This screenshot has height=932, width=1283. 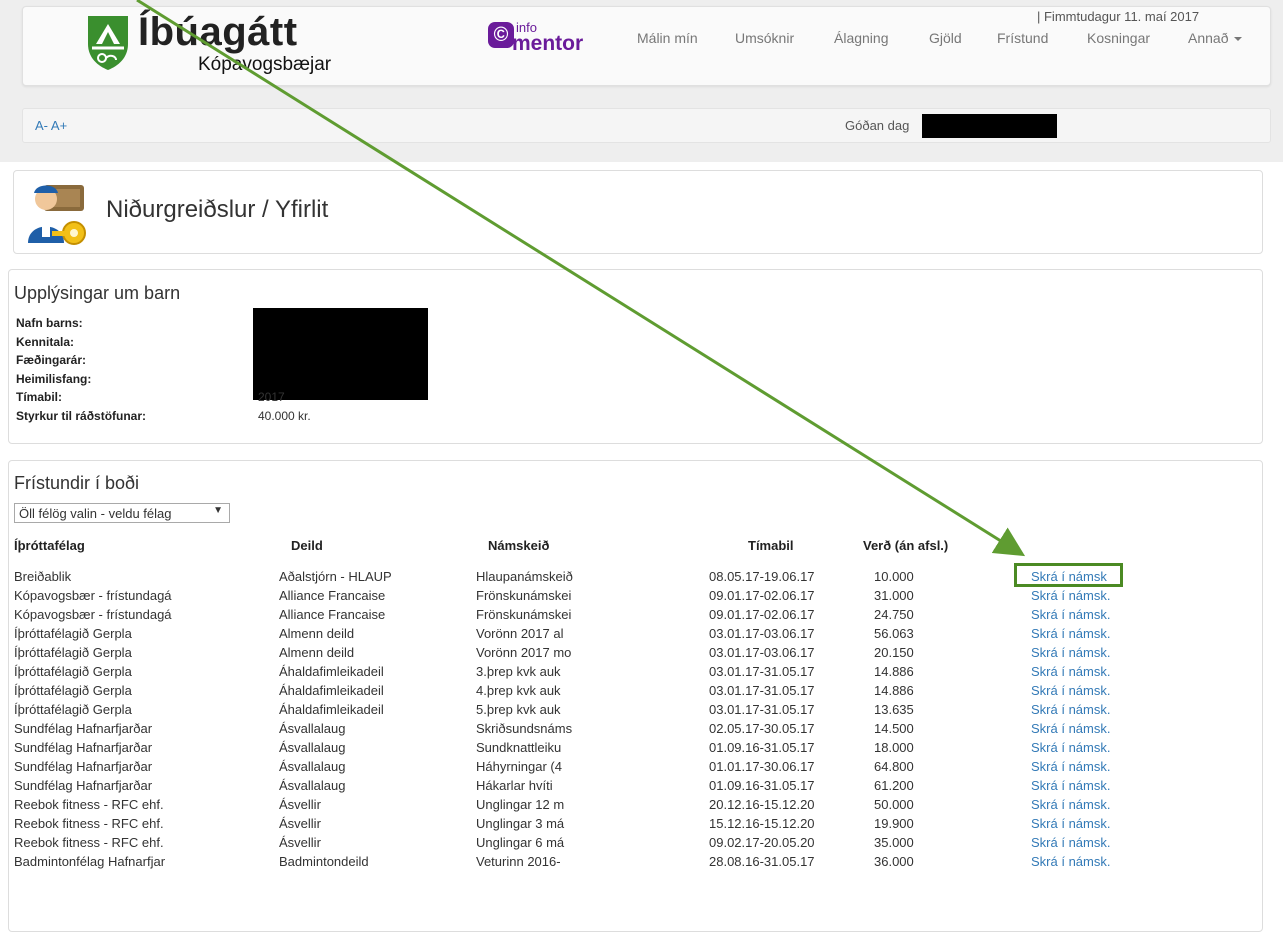 What do you see at coordinates (51, 360) in the screenshot?
I see `child-birthyear-label: Fæðingarár:` at bounding box center [51, 360].